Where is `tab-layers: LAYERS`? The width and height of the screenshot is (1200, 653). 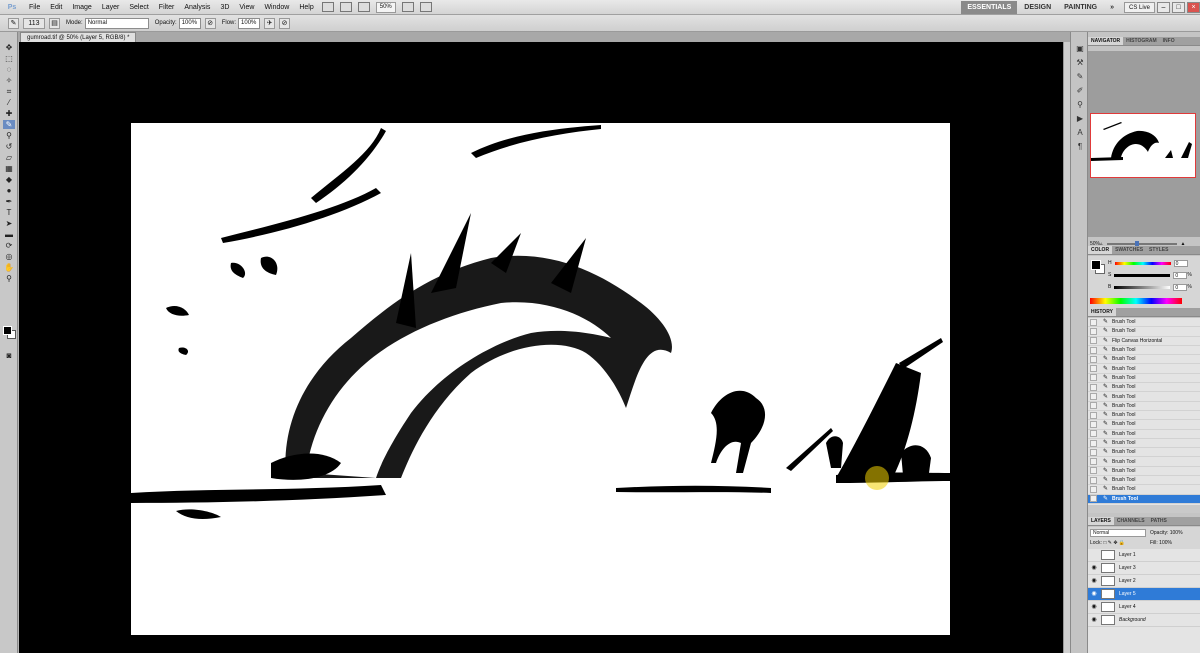
tab-layers: LAYERS is located at coordinates (1101, 521).